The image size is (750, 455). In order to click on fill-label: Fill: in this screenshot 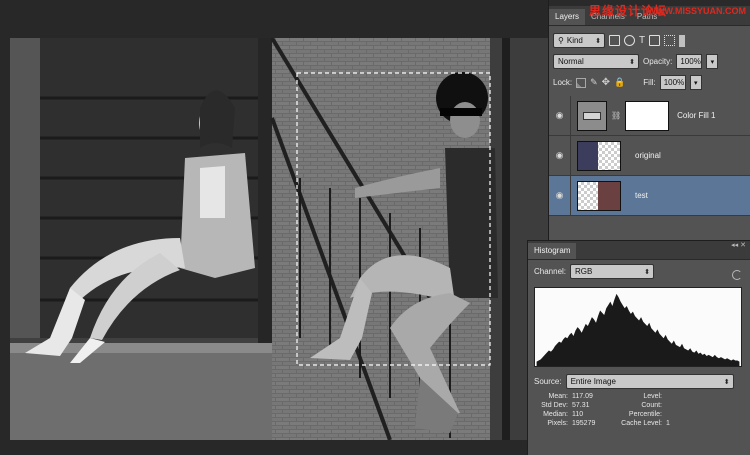, I will do `click(649, 82)`.